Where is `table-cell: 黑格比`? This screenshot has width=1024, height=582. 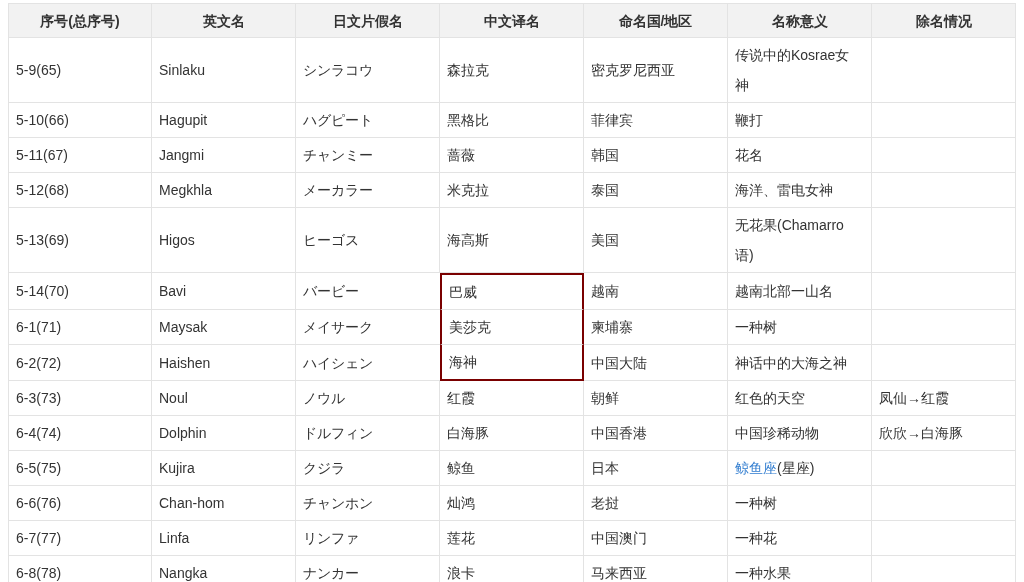
table-cell: 黑格比 is located at coordinates (512, 120).